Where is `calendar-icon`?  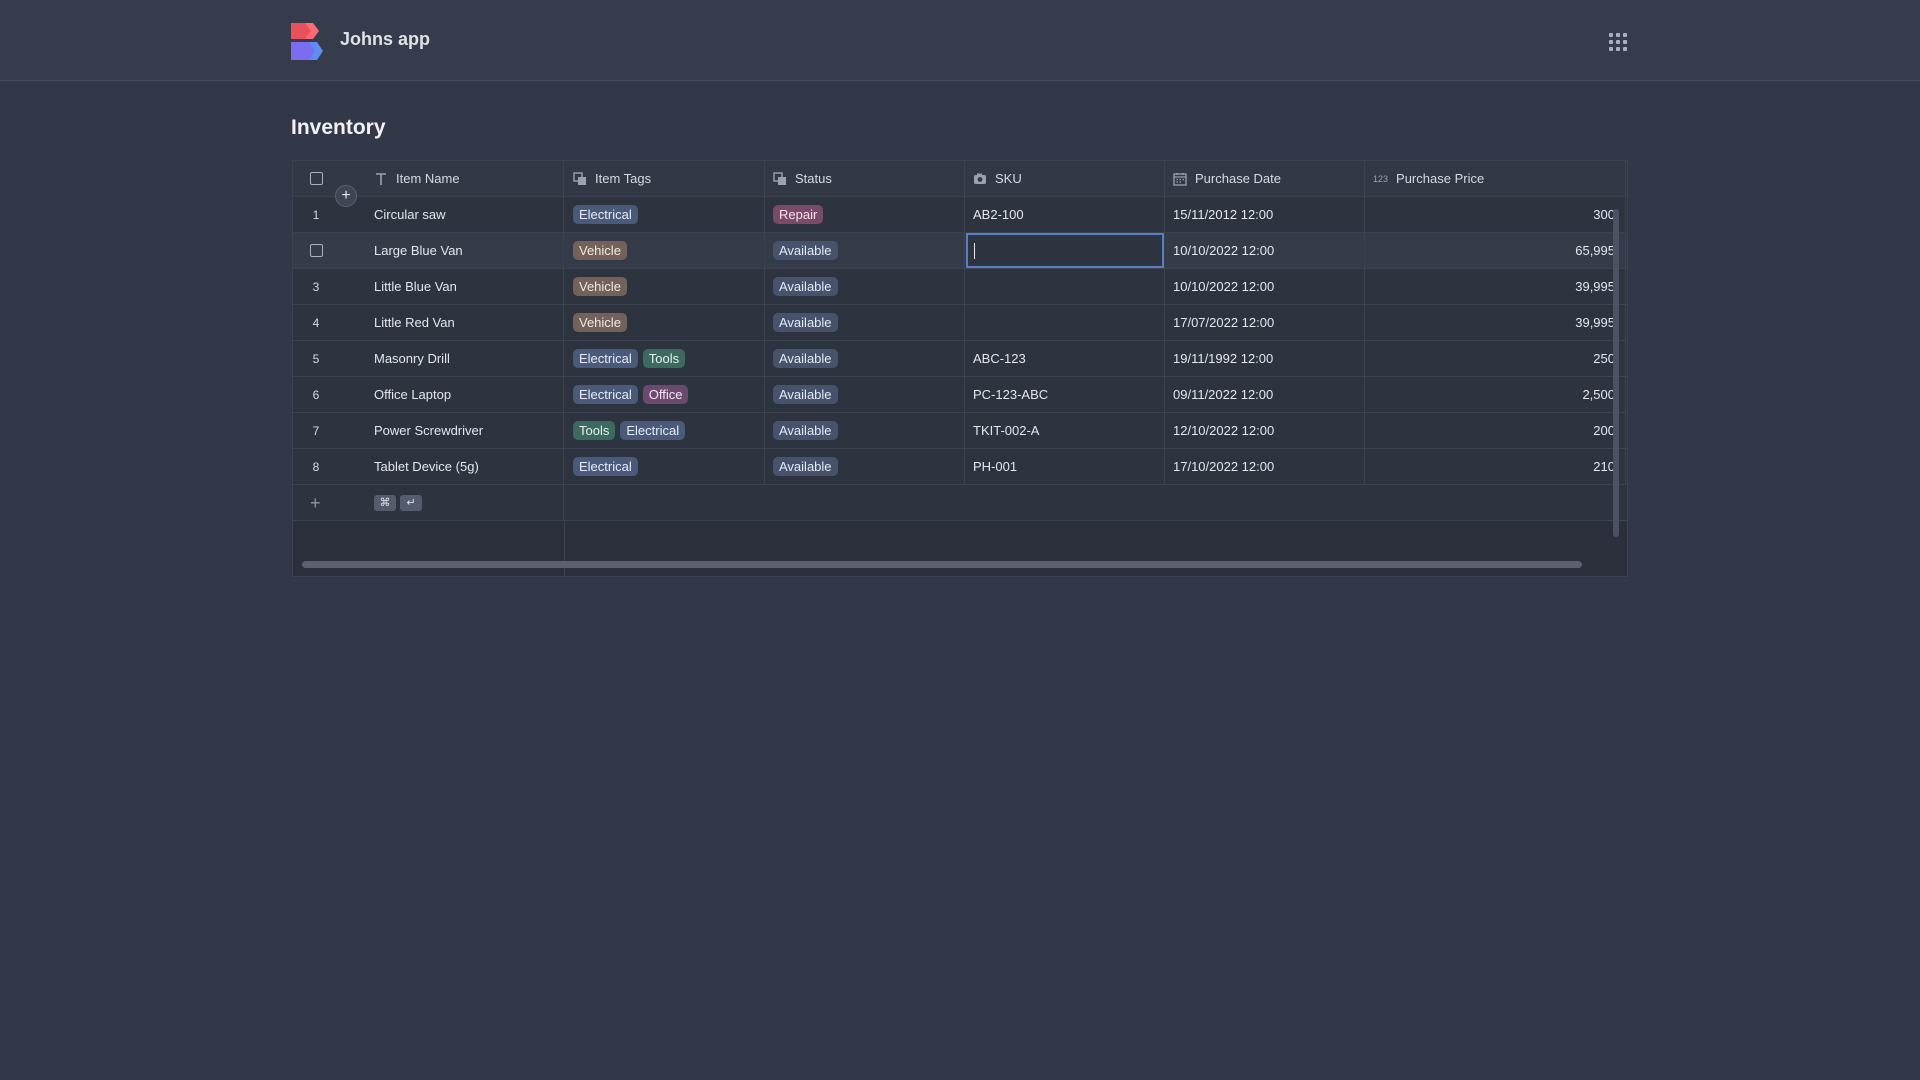
calendar-icon is located at coordinates (1180, 179).